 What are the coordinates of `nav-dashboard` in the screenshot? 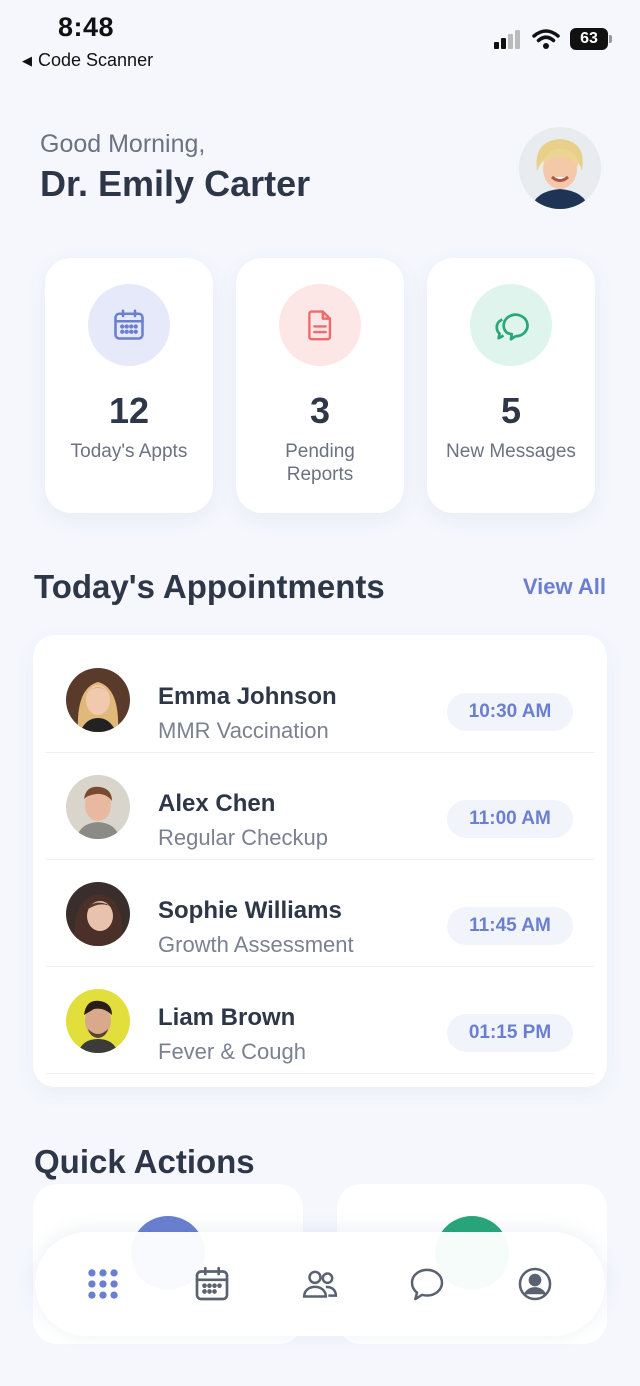 It's located at (103, 1284).